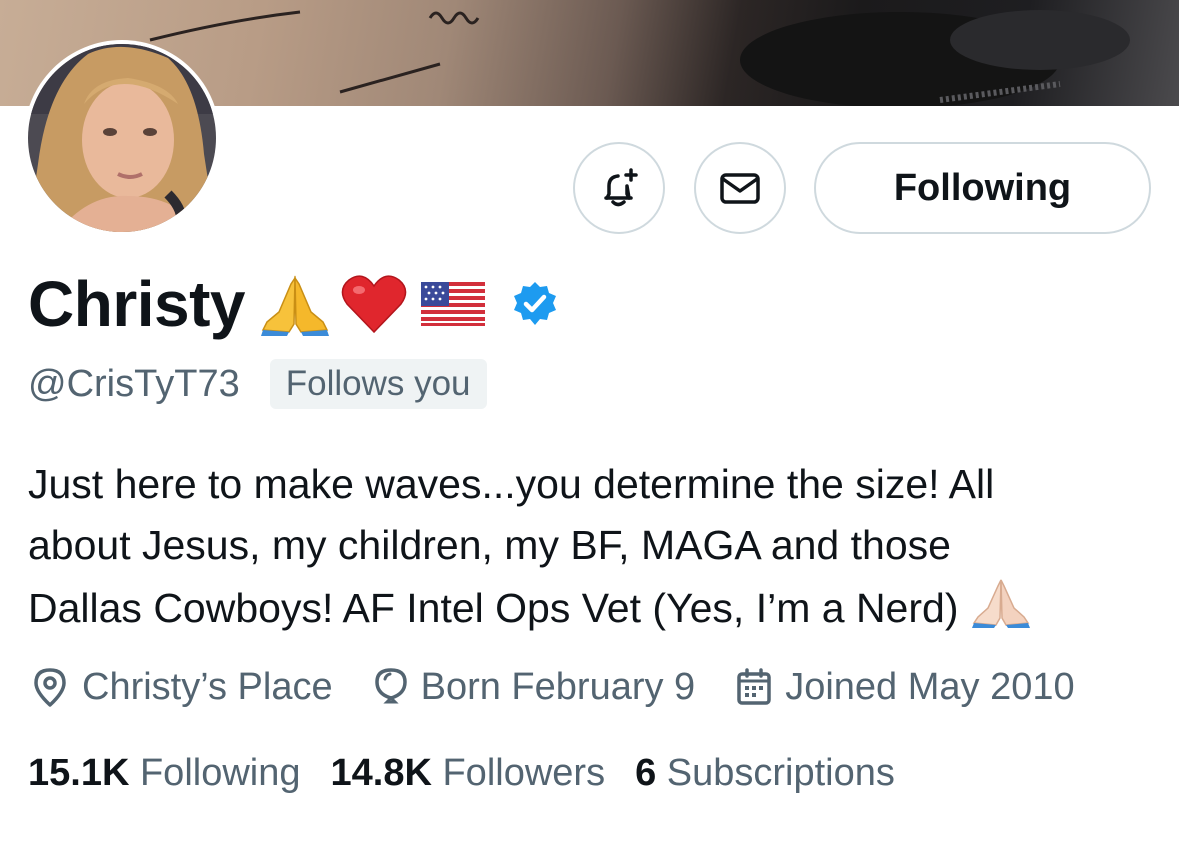 Image resolution: width=1179 pixels, height=845 pixels. I want to click on profile-name-row: Christy, so click(293, 304).